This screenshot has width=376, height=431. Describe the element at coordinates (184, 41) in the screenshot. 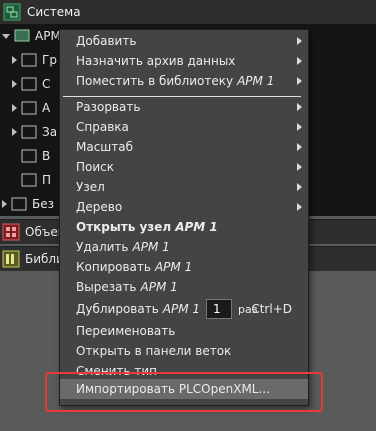

I see `menu-item-add: Добавить` at that location.